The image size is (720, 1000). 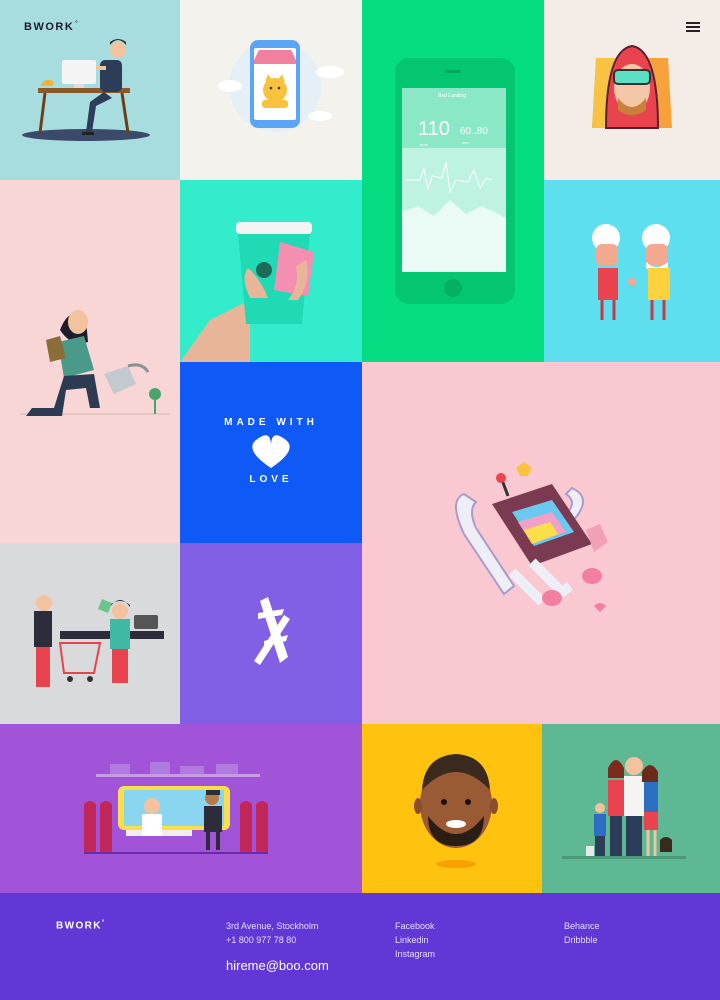 What do you see at coordinates (272, 926) in the screenshot?
I see `footer-address: 3rd Avenue, Stockholm` at bounding box center [272, 926].